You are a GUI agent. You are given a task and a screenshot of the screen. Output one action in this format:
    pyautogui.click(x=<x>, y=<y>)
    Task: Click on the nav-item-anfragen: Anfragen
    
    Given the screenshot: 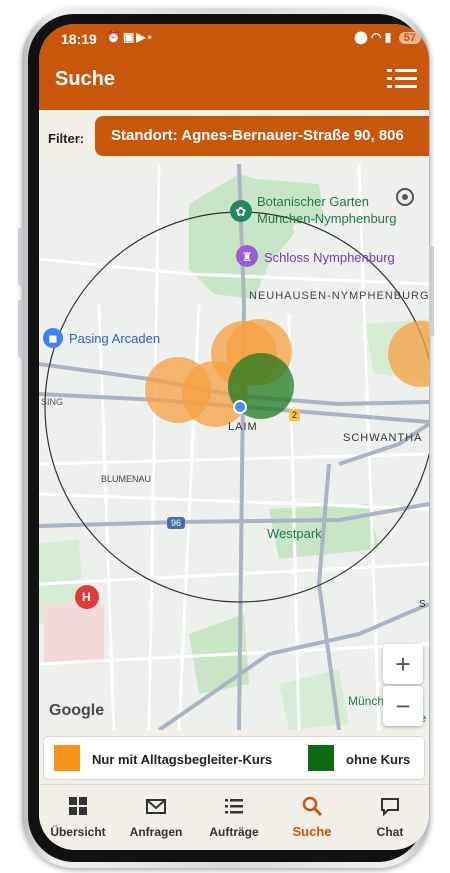 What is the action you would take?
    pyautogui.click(x=156, y=818)
    